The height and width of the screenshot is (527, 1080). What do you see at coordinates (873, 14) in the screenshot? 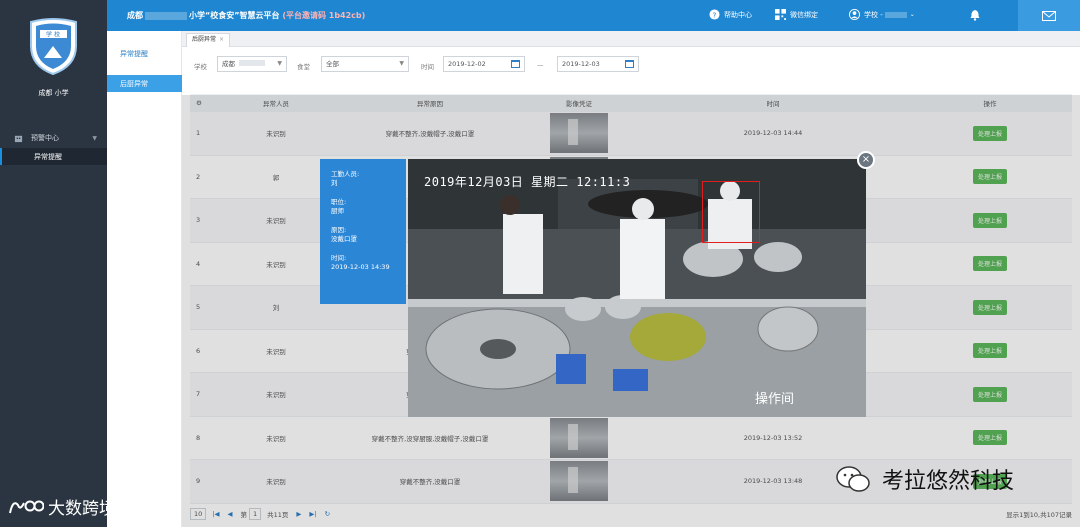
I see `user-label: 学校 -` at bounding box center [873, 14].